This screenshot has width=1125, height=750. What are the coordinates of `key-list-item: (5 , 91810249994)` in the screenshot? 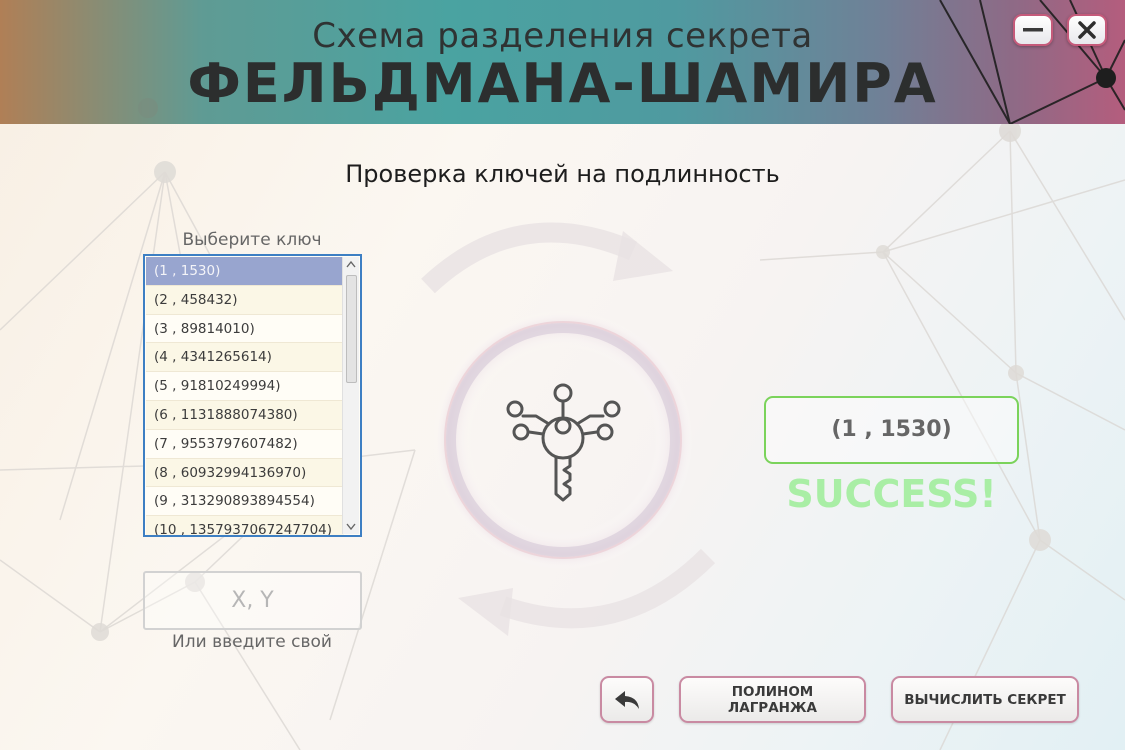 It's located at (245, 386).